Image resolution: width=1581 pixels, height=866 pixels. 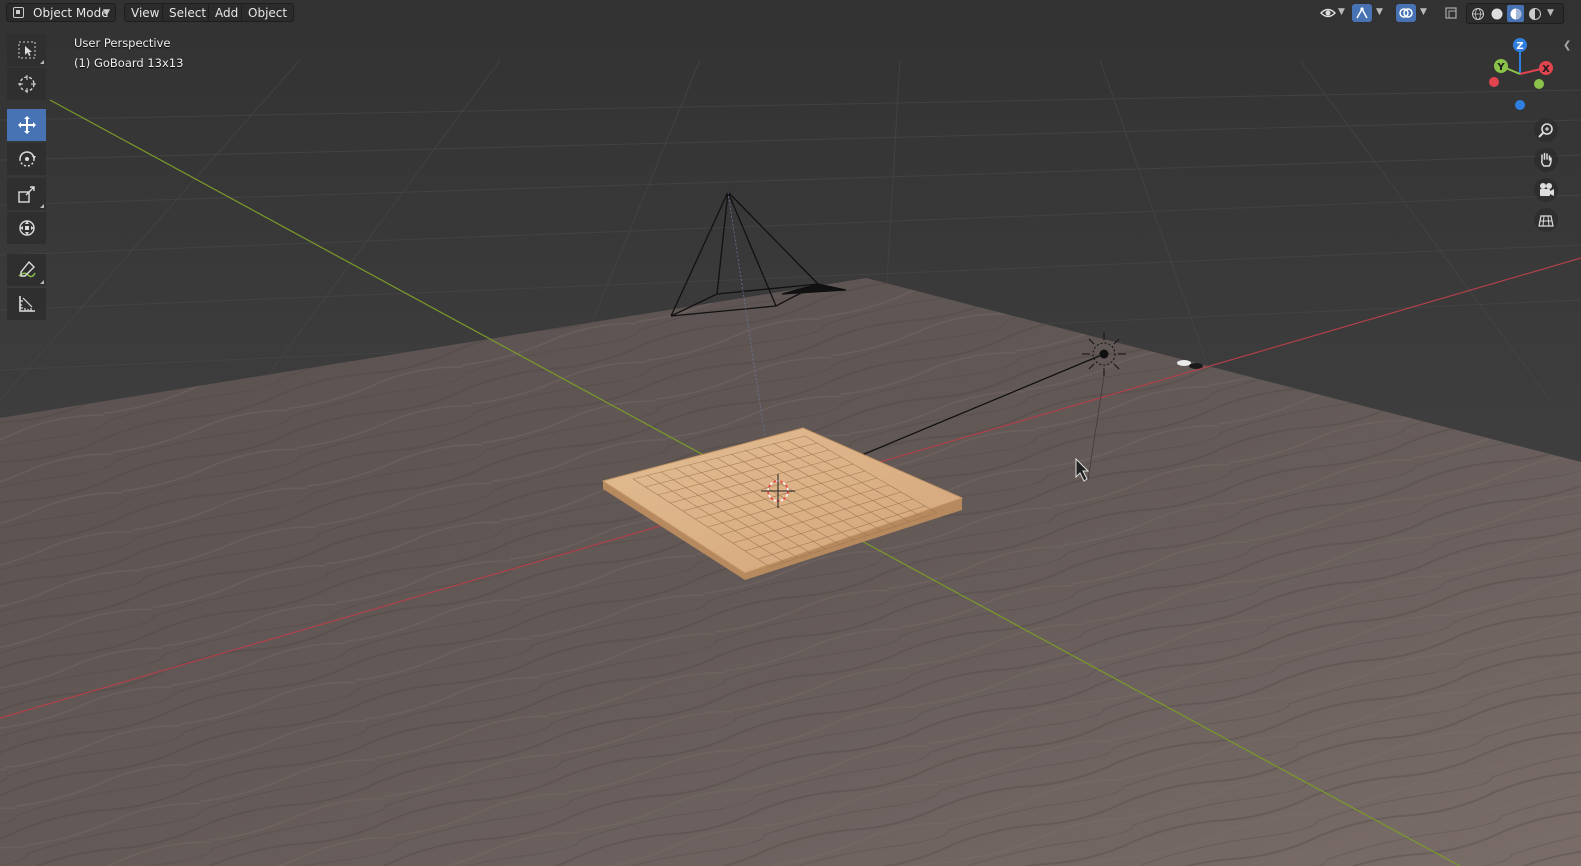 I want to click on gizmo-y-label: Y, so click(x=1500, y=67).